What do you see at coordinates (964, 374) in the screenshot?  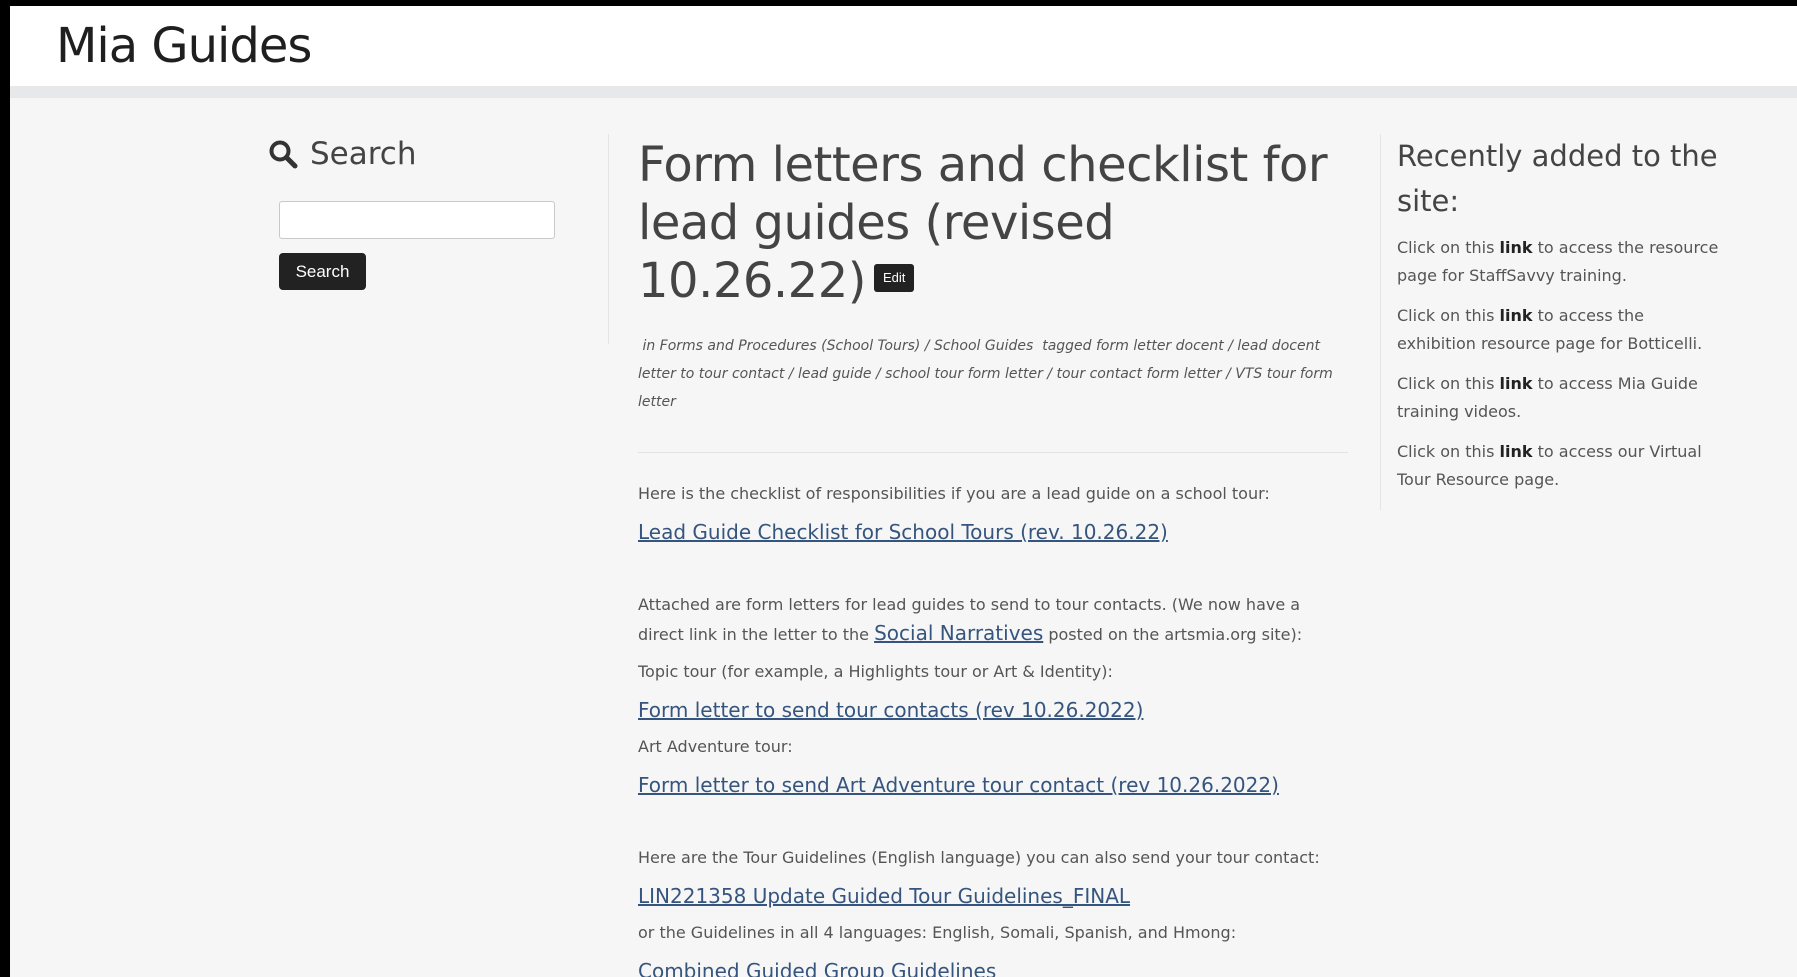 I see `tag-link: school tour form letter` at bounding box center [964, 374].